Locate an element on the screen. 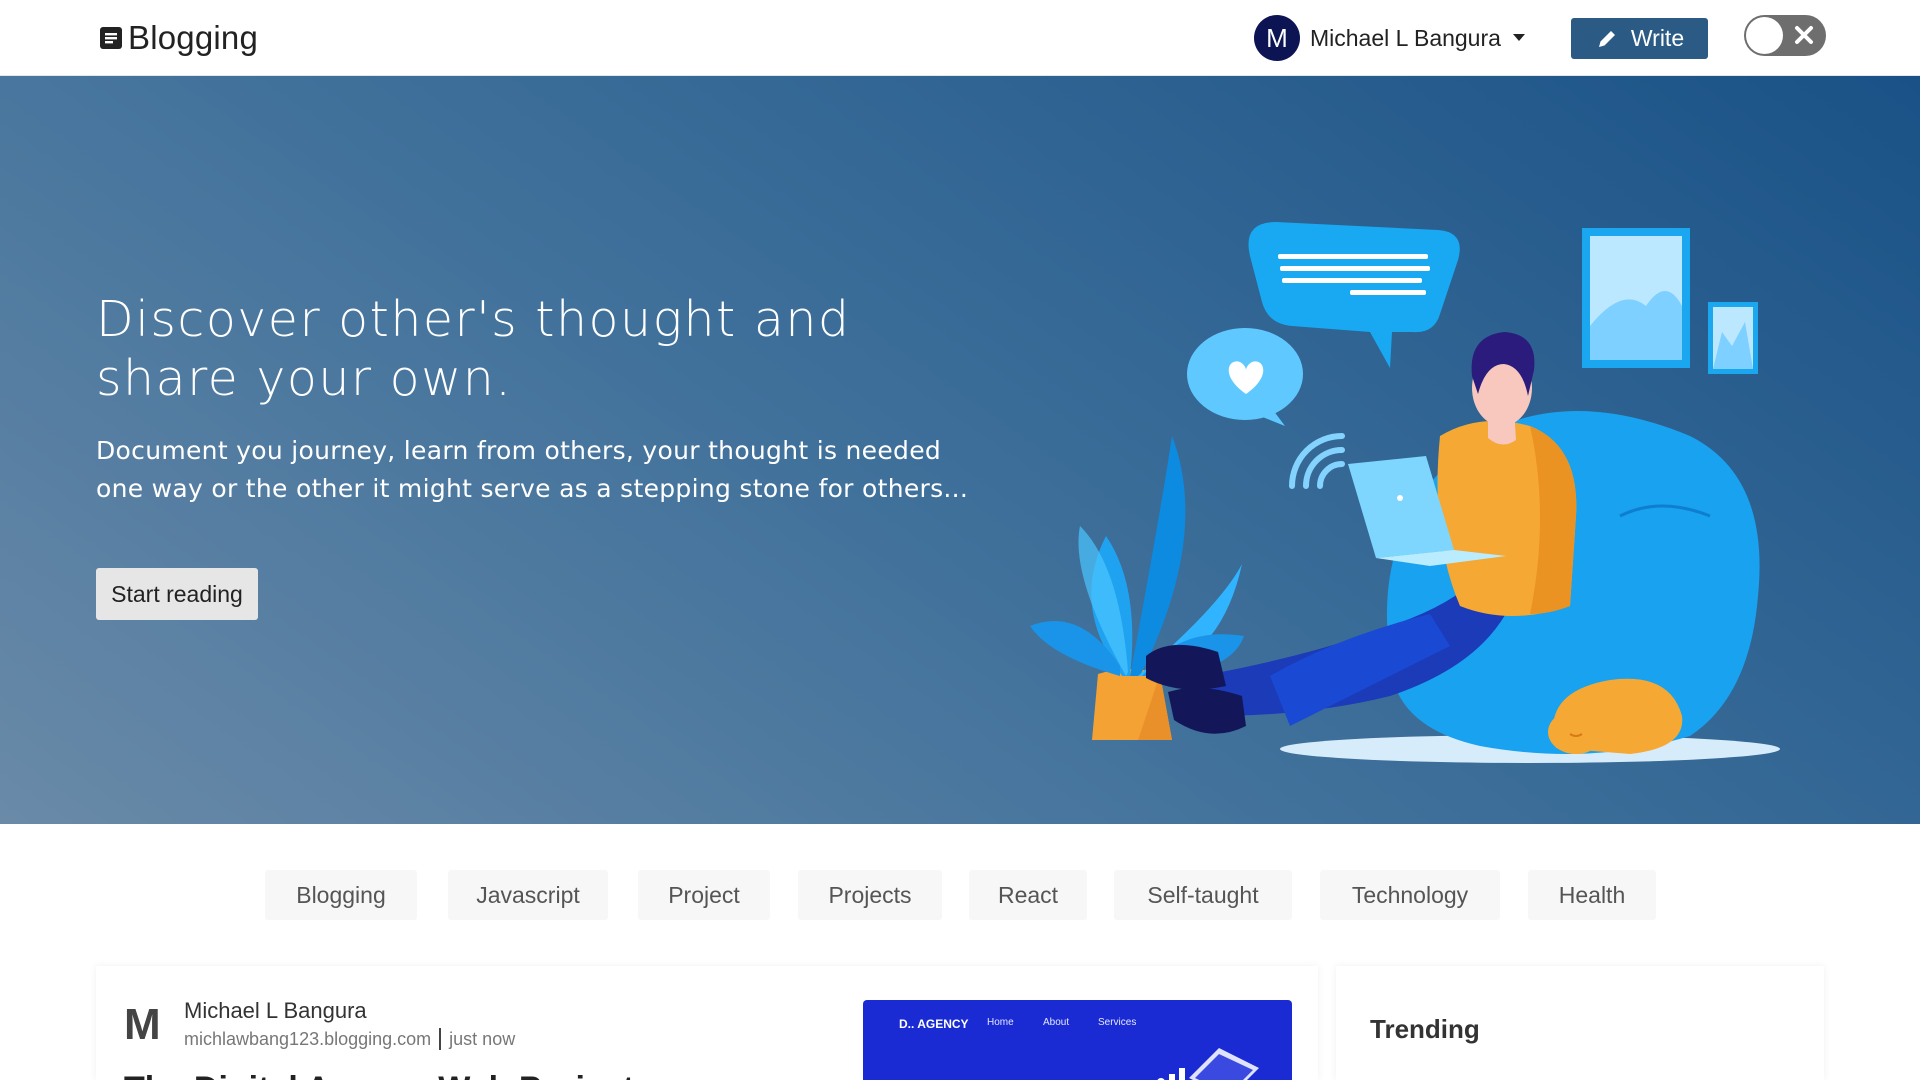  thumbnail-logo: D.. AGENCY is located at coordinates (934, 1024).